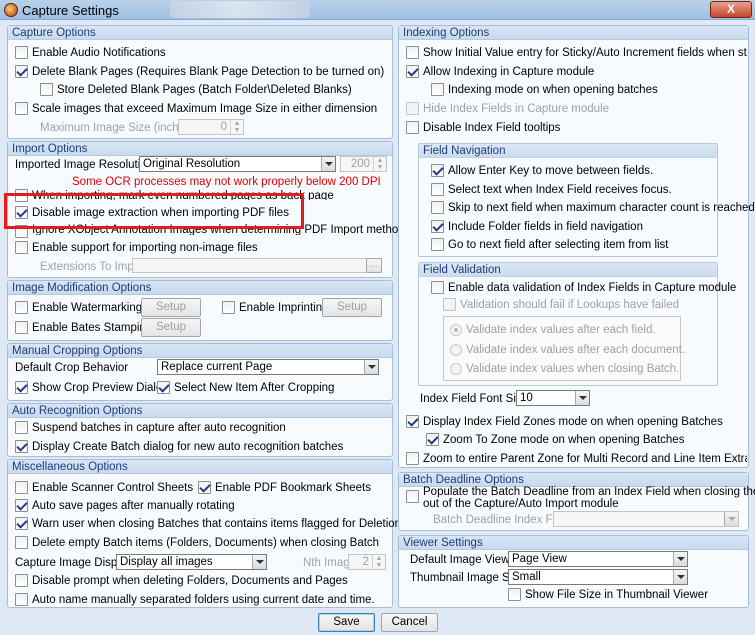  What do you see at coordinates (191, 562) in the screenshot?
I see `capture-display-select: Display all images` at bounding box center [191, 562].